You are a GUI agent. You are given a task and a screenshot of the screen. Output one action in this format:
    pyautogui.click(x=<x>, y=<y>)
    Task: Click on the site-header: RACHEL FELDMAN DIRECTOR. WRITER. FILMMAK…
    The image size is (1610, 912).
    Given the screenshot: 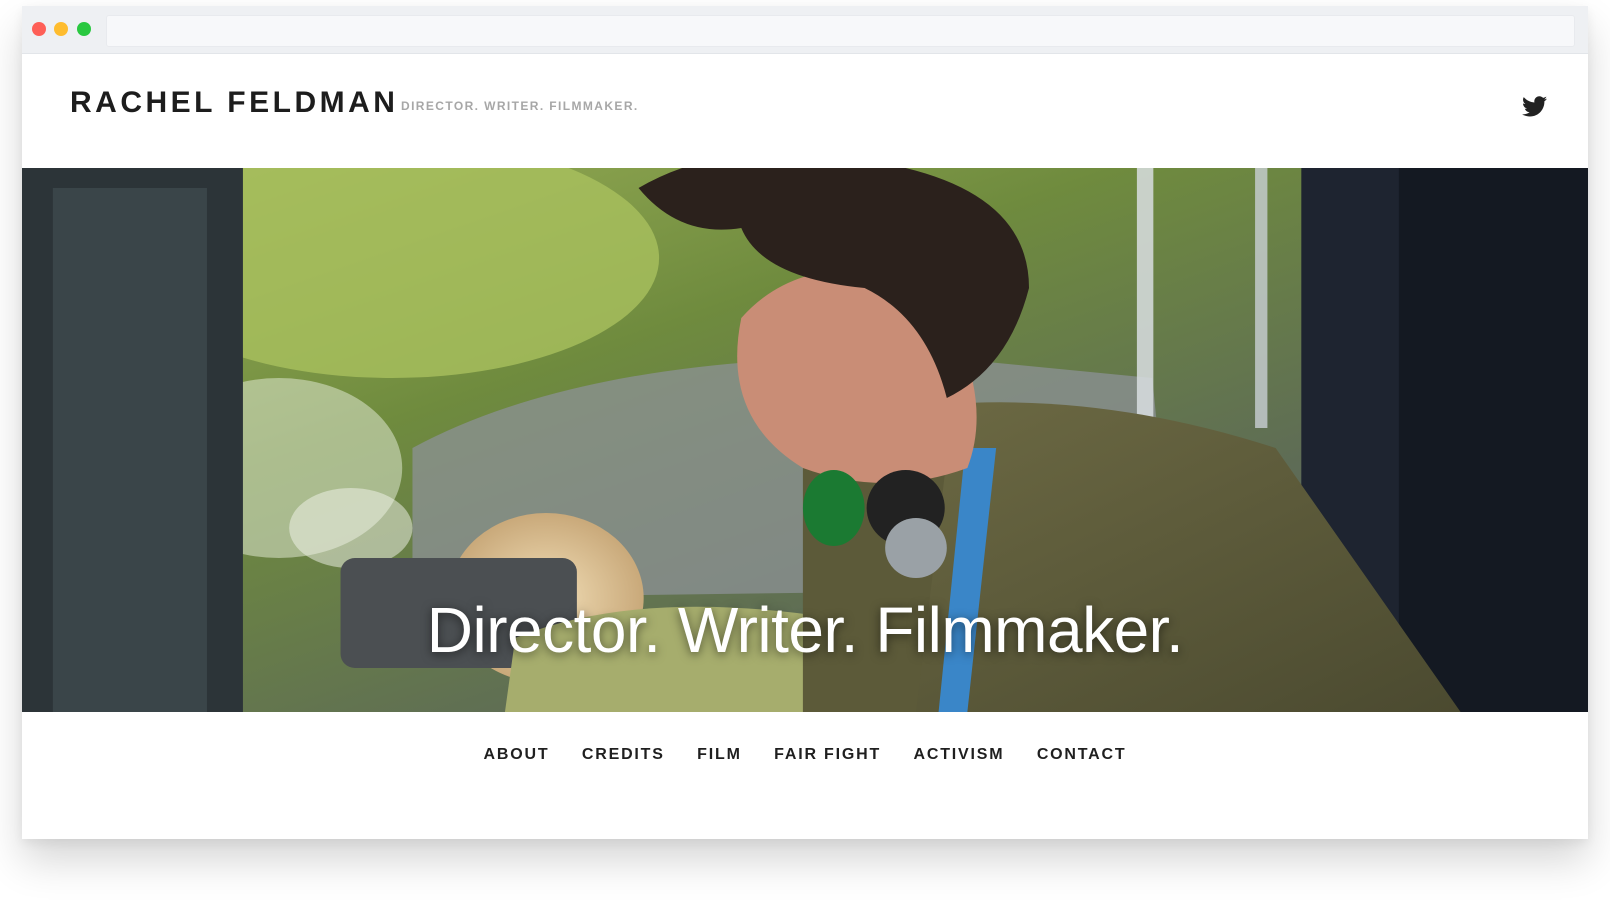 What is the action you would take?
    pyautogui.click(x=805, y=111)
    